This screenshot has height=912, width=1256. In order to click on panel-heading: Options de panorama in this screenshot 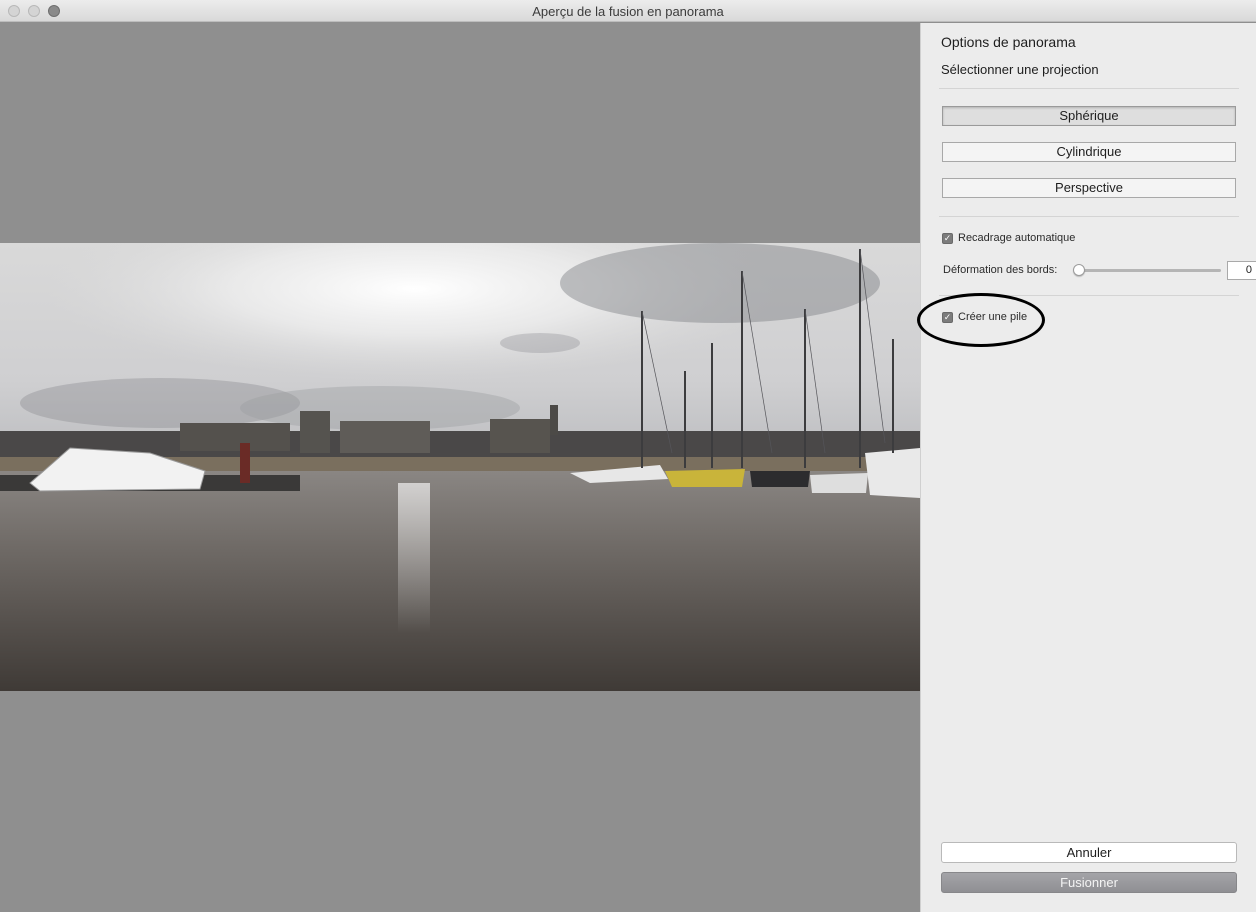, I will do `click(1008, 42)`.